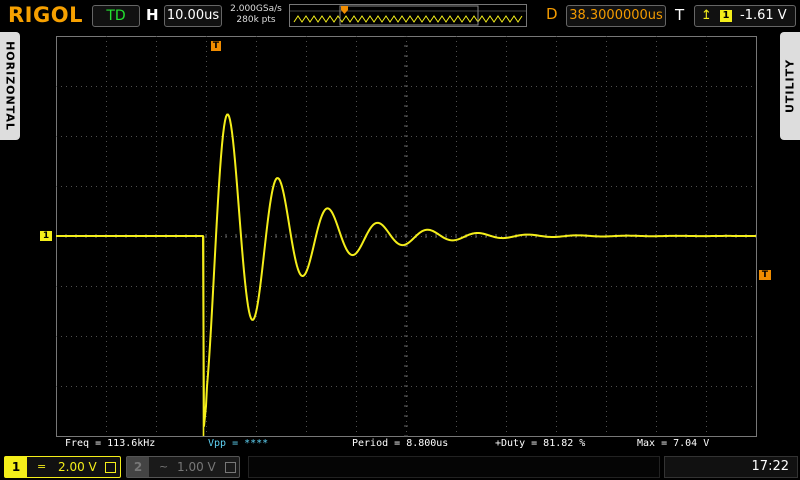  Describe the element at coordinates (616, 16) in the screenshot. I see `delay-value: 38.3000000us` at that location.